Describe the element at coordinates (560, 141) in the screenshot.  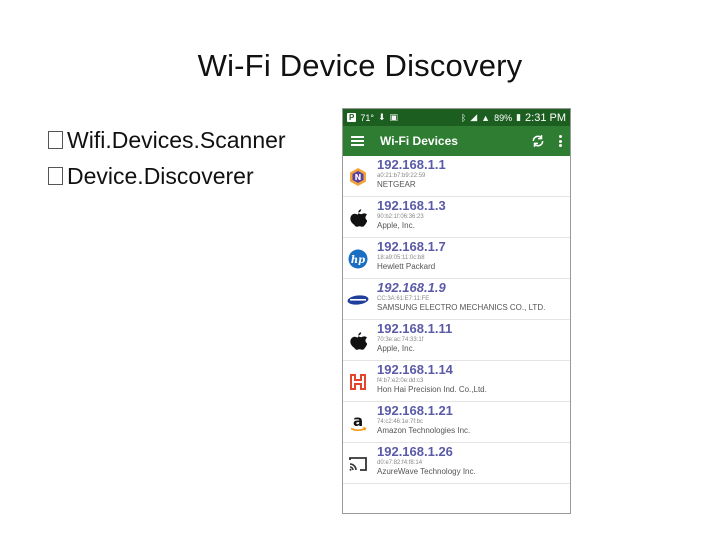
I see `more-options-icon` at that location.